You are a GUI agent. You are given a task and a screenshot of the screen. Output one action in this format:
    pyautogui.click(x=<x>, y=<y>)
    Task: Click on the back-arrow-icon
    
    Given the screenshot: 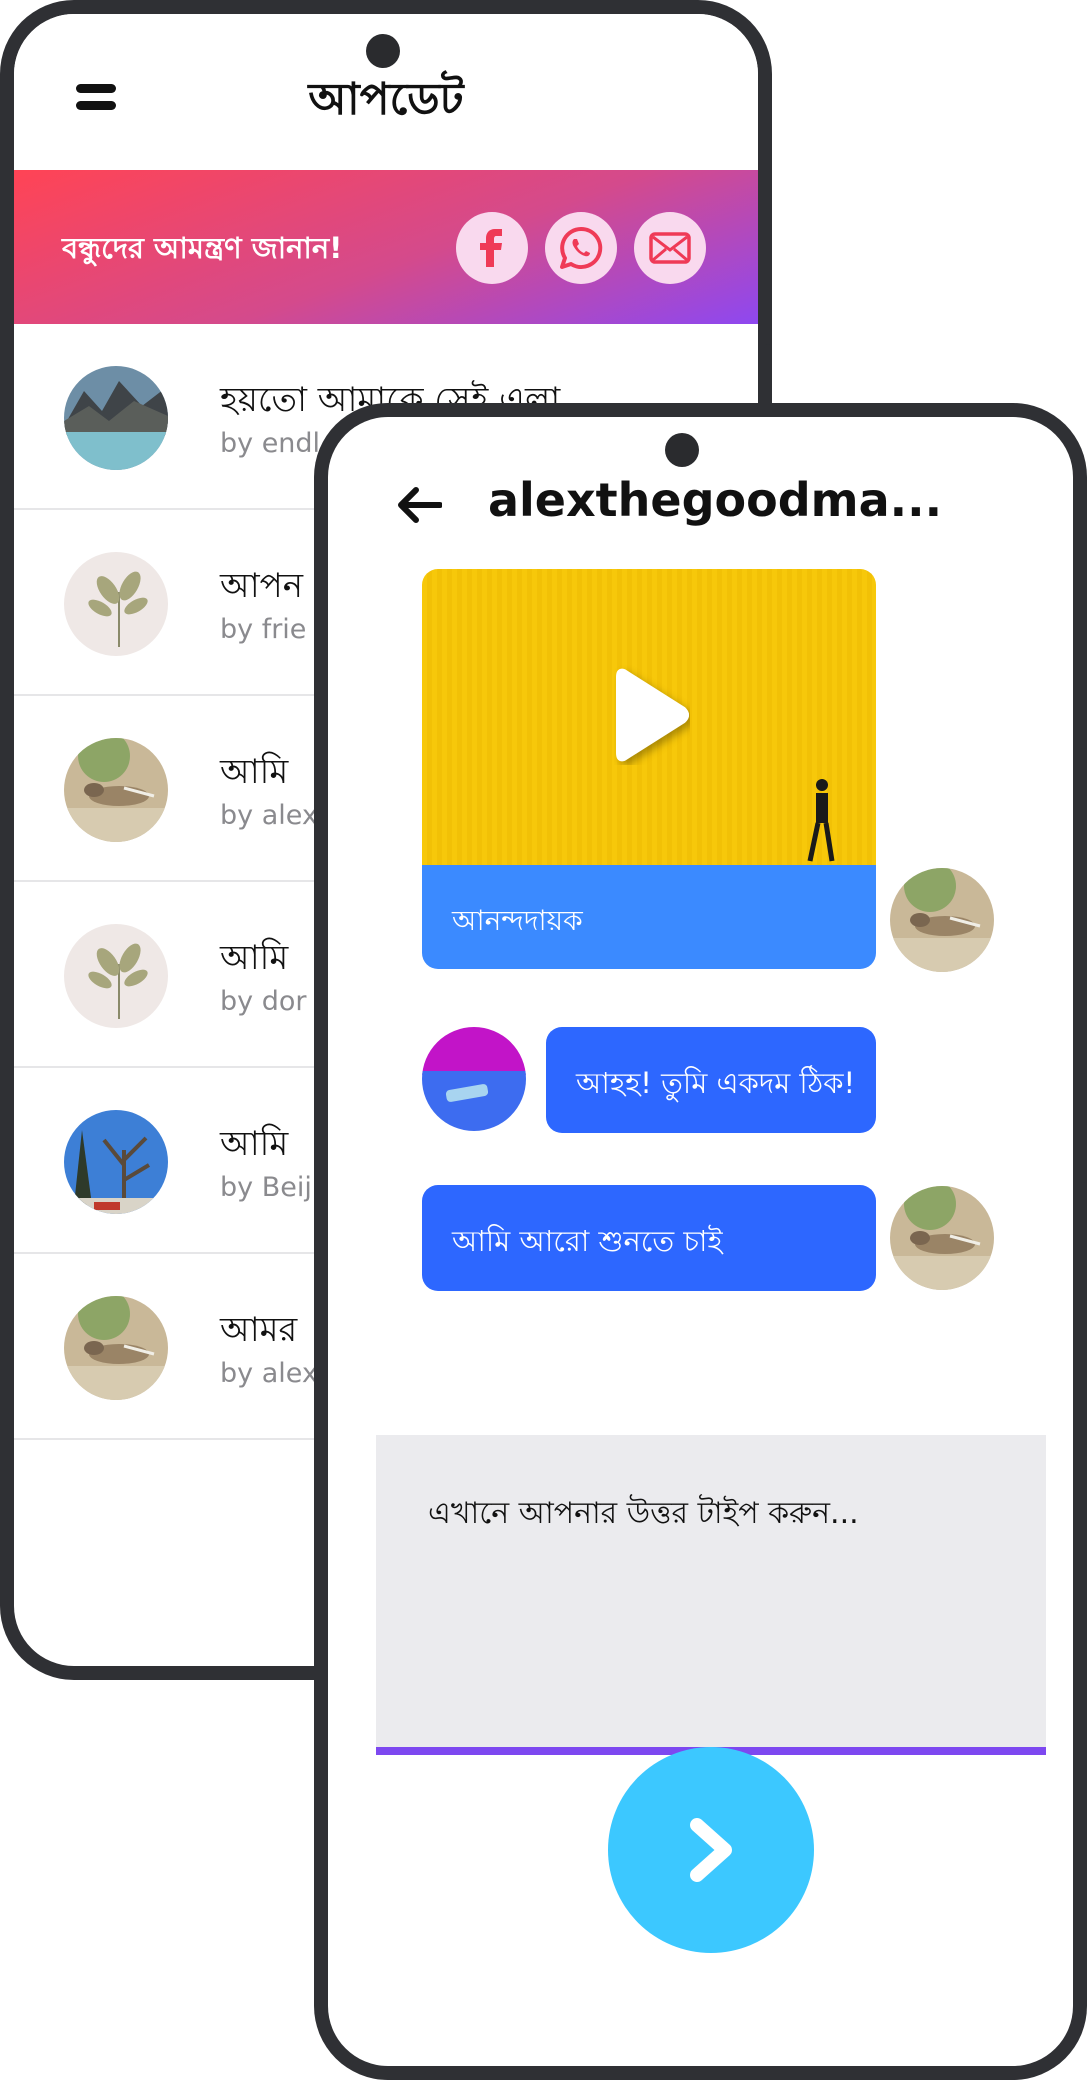 What is the action you would take?
    pyautogui.click(x=419, y=505)
    